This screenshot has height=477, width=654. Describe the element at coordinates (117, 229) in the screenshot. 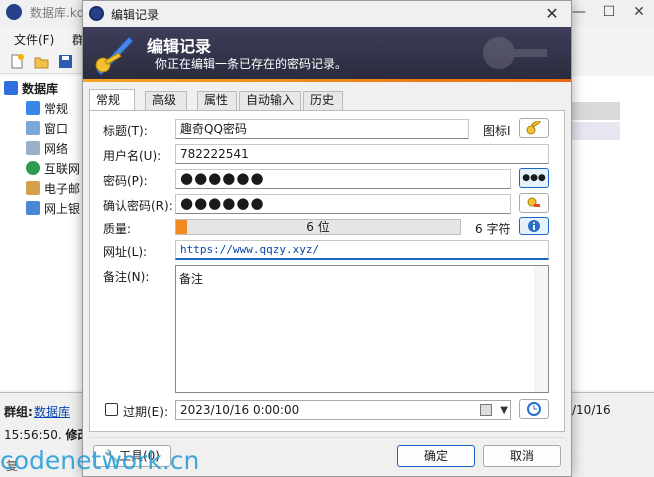

I see `quality-label: 质量:` at that location.